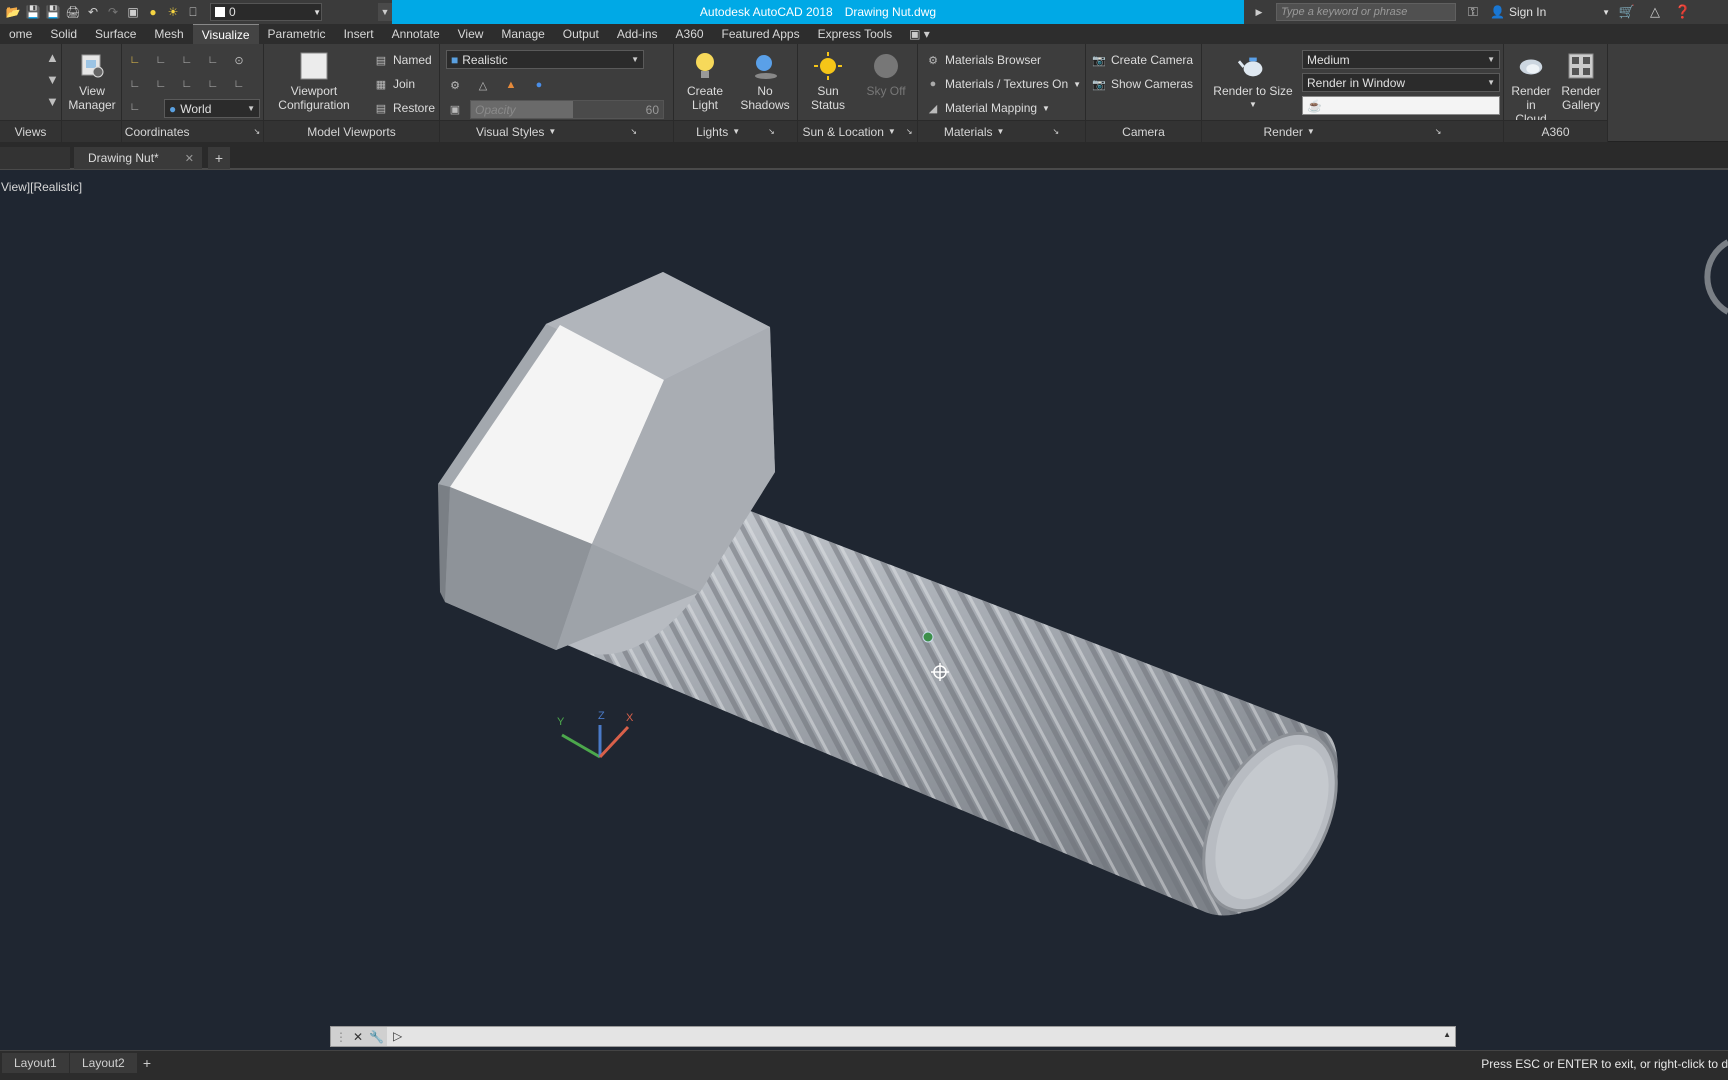  What do you see at coordinates (919, 34) in the screenshot?
I see `ribbon-options-icon: ▣ ▾` at bounding box center [919, 34].